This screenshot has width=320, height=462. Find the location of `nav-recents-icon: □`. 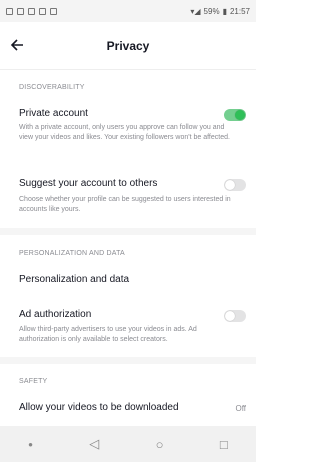

nav-recents-icon: □ is located at coordinates (224, 444).